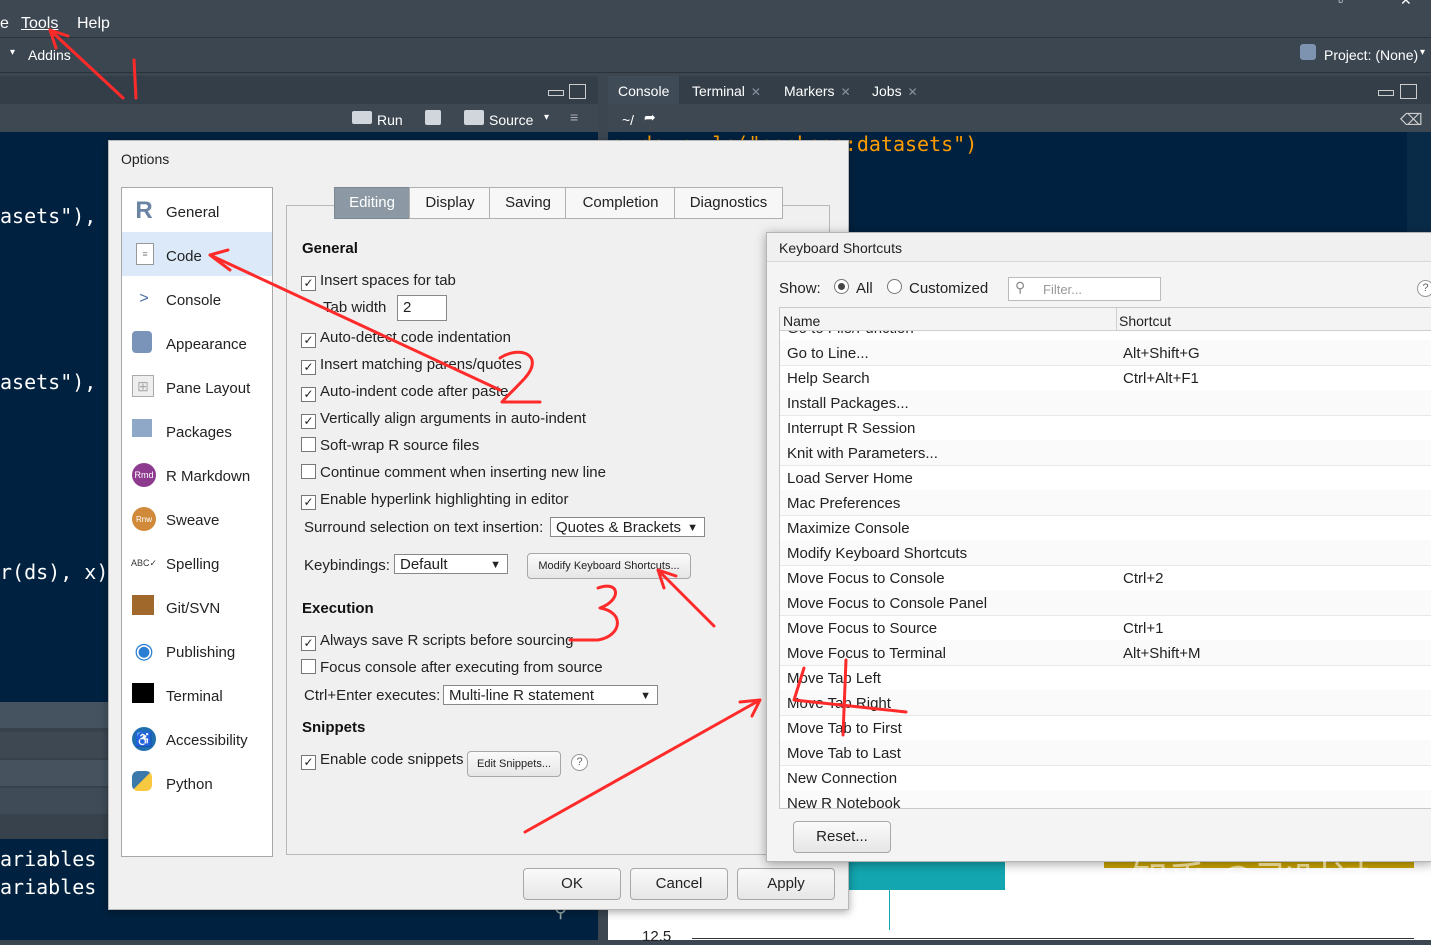 This screenshot has height=945, width=1431. I want to click on insert-spaces-checkbox: ✓ Insert spaces for tab, so click(378, 282).